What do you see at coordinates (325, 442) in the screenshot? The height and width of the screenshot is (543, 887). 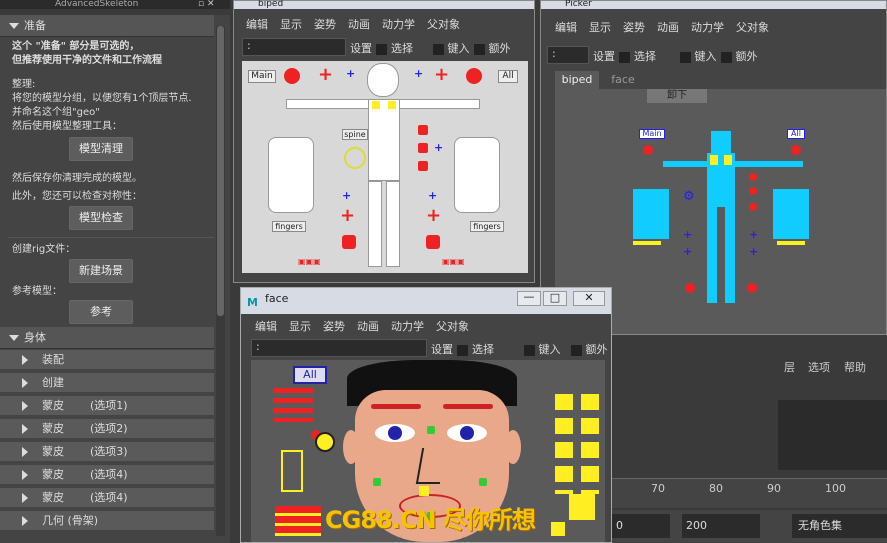 I see `jaw-yellow-circle` at bounding box center [325, 442].